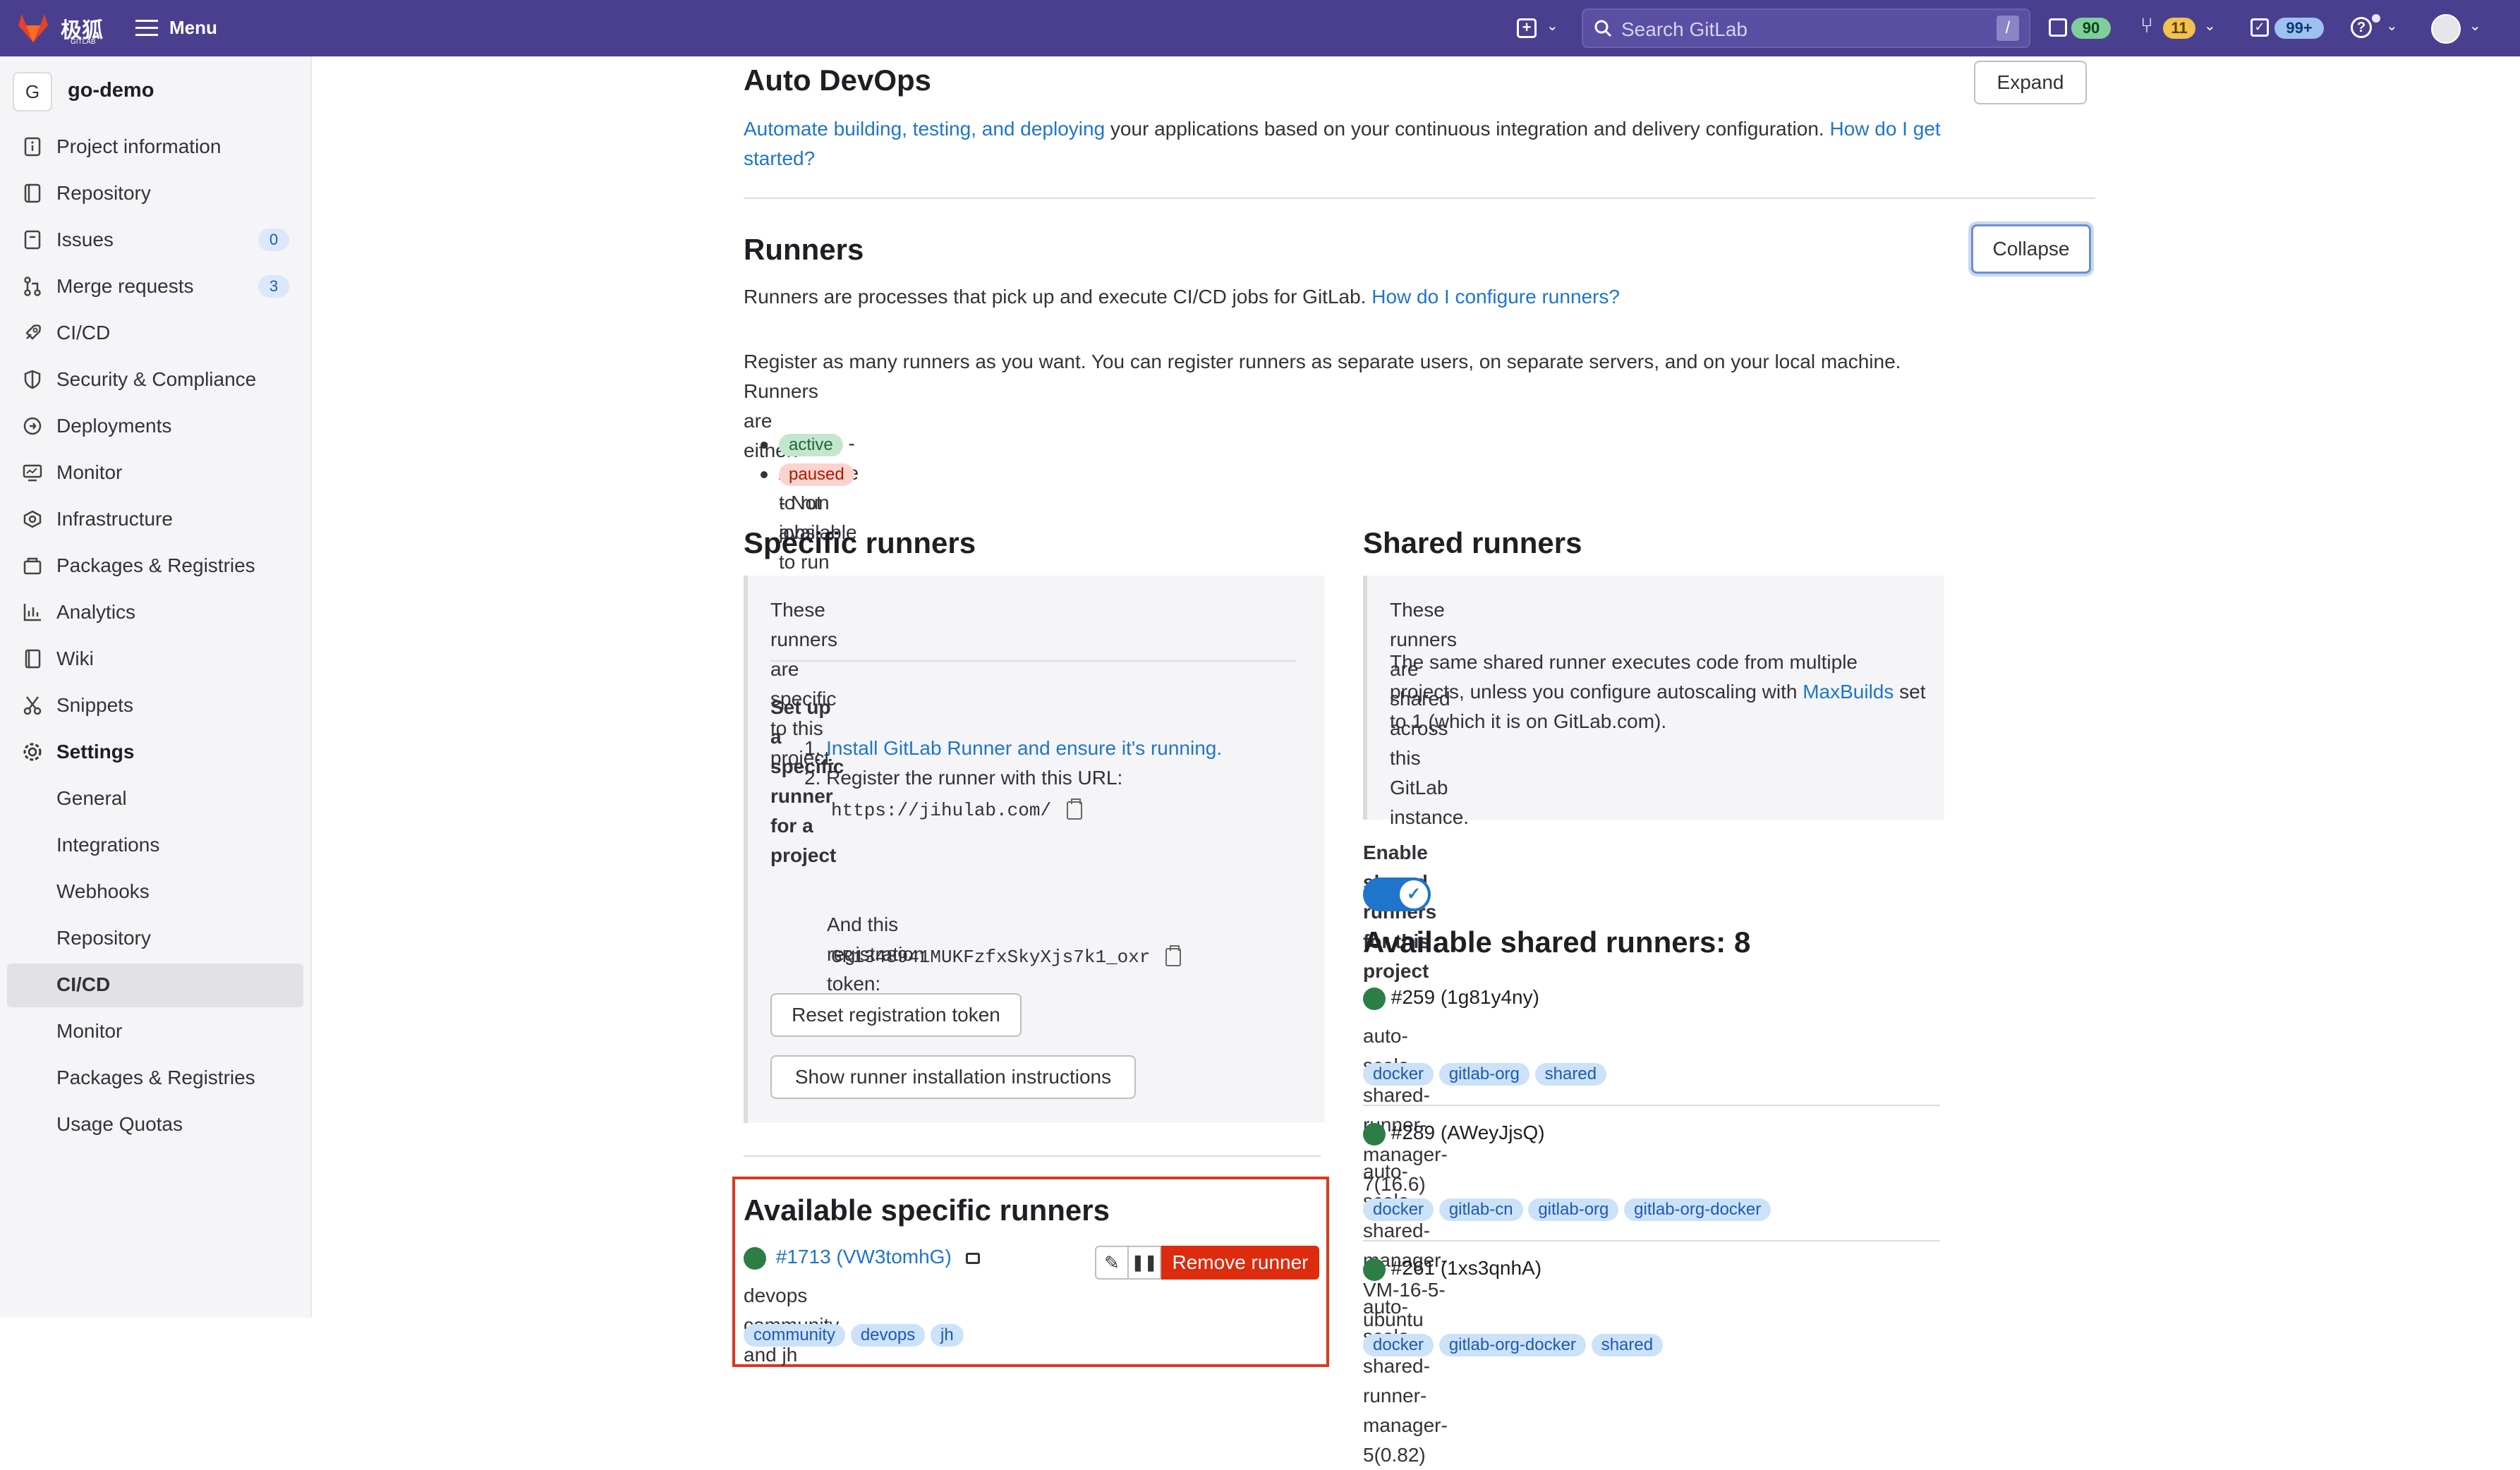  Describe the element at coordinates (973, 1258) in the screenshot. I see `lock-icon` at that location.